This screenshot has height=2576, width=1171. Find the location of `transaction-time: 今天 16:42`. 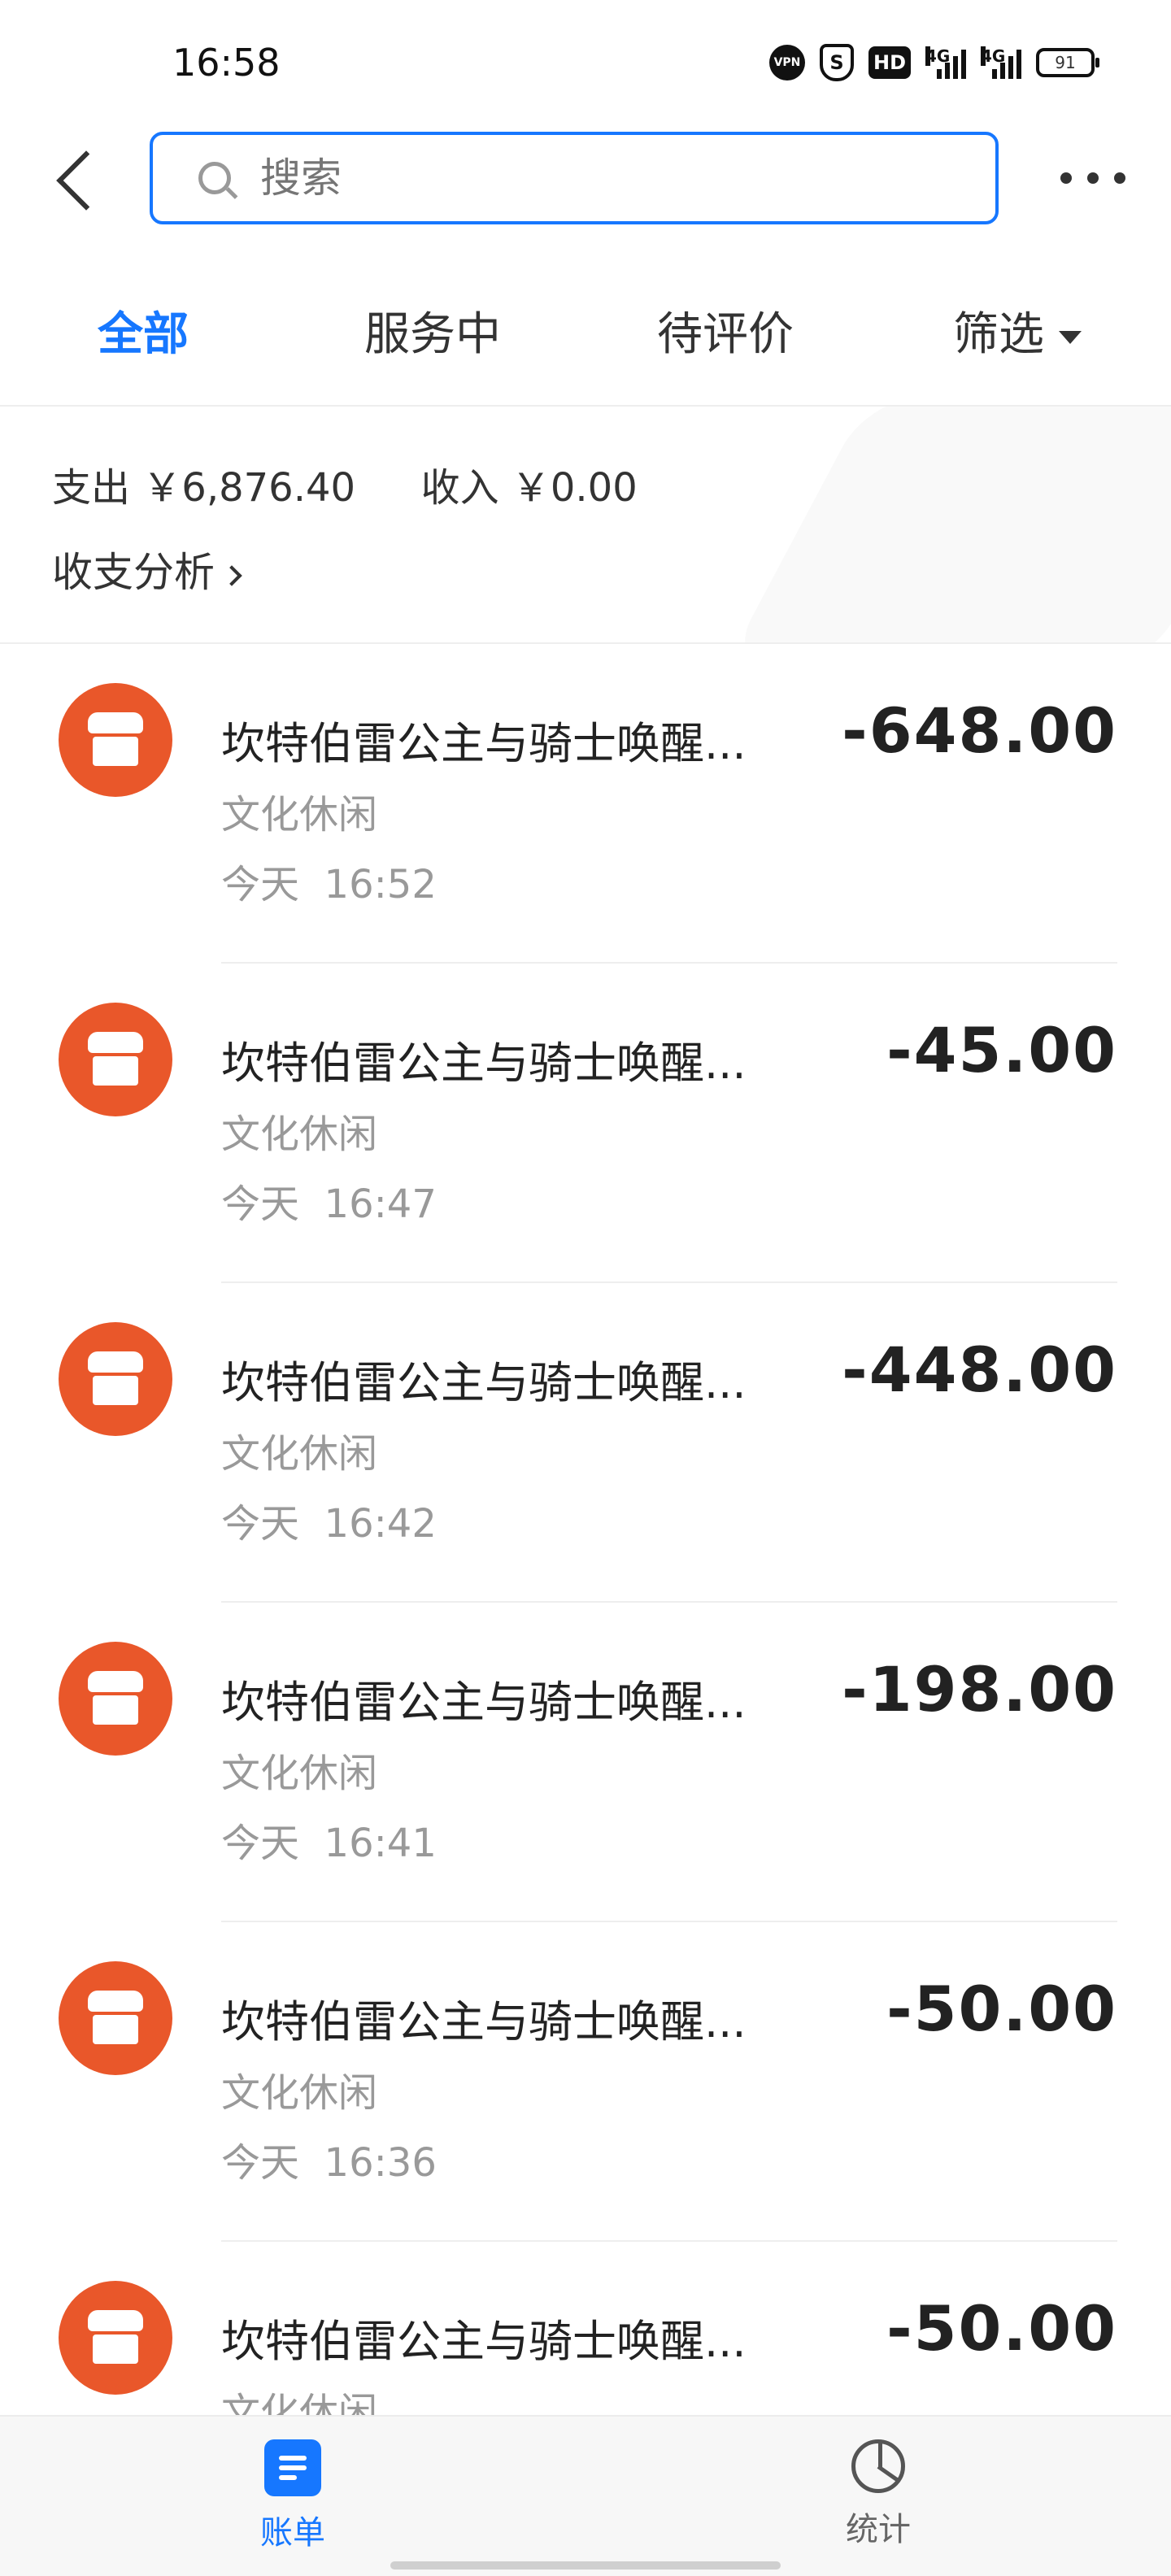

transaction-time: 今天 16:42 is located at coordinates (329, 1520).